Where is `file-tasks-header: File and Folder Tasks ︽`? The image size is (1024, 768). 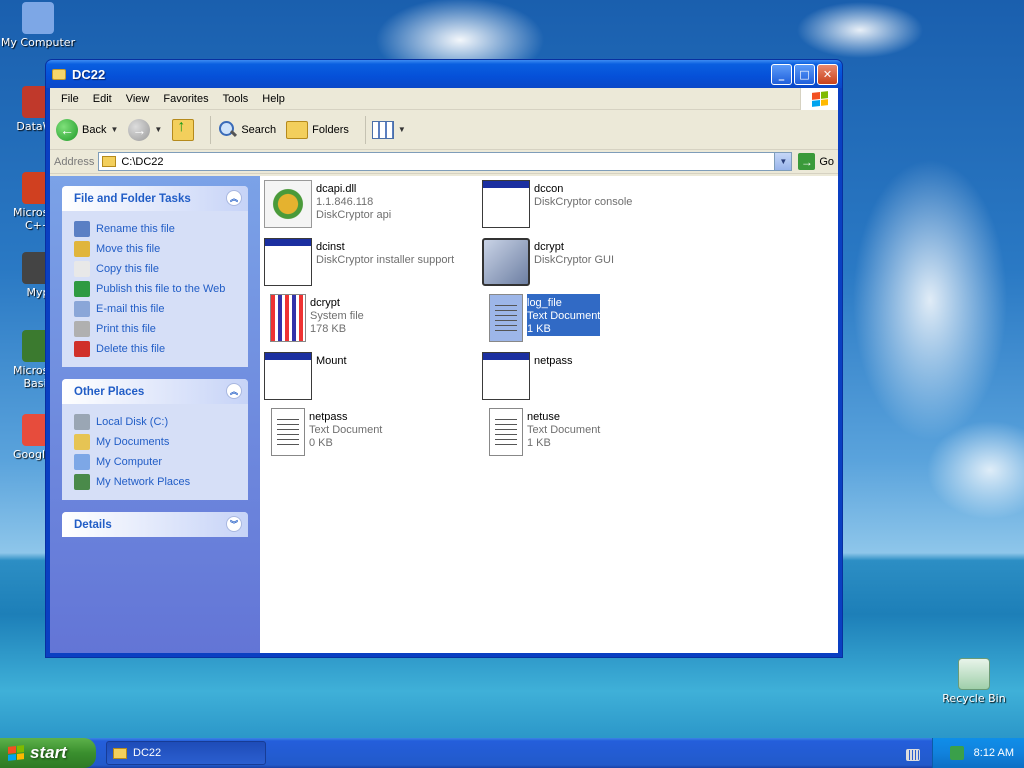 file-tasks-header: File and Folder Tasks ︽ is located at coordinates (155, 198).